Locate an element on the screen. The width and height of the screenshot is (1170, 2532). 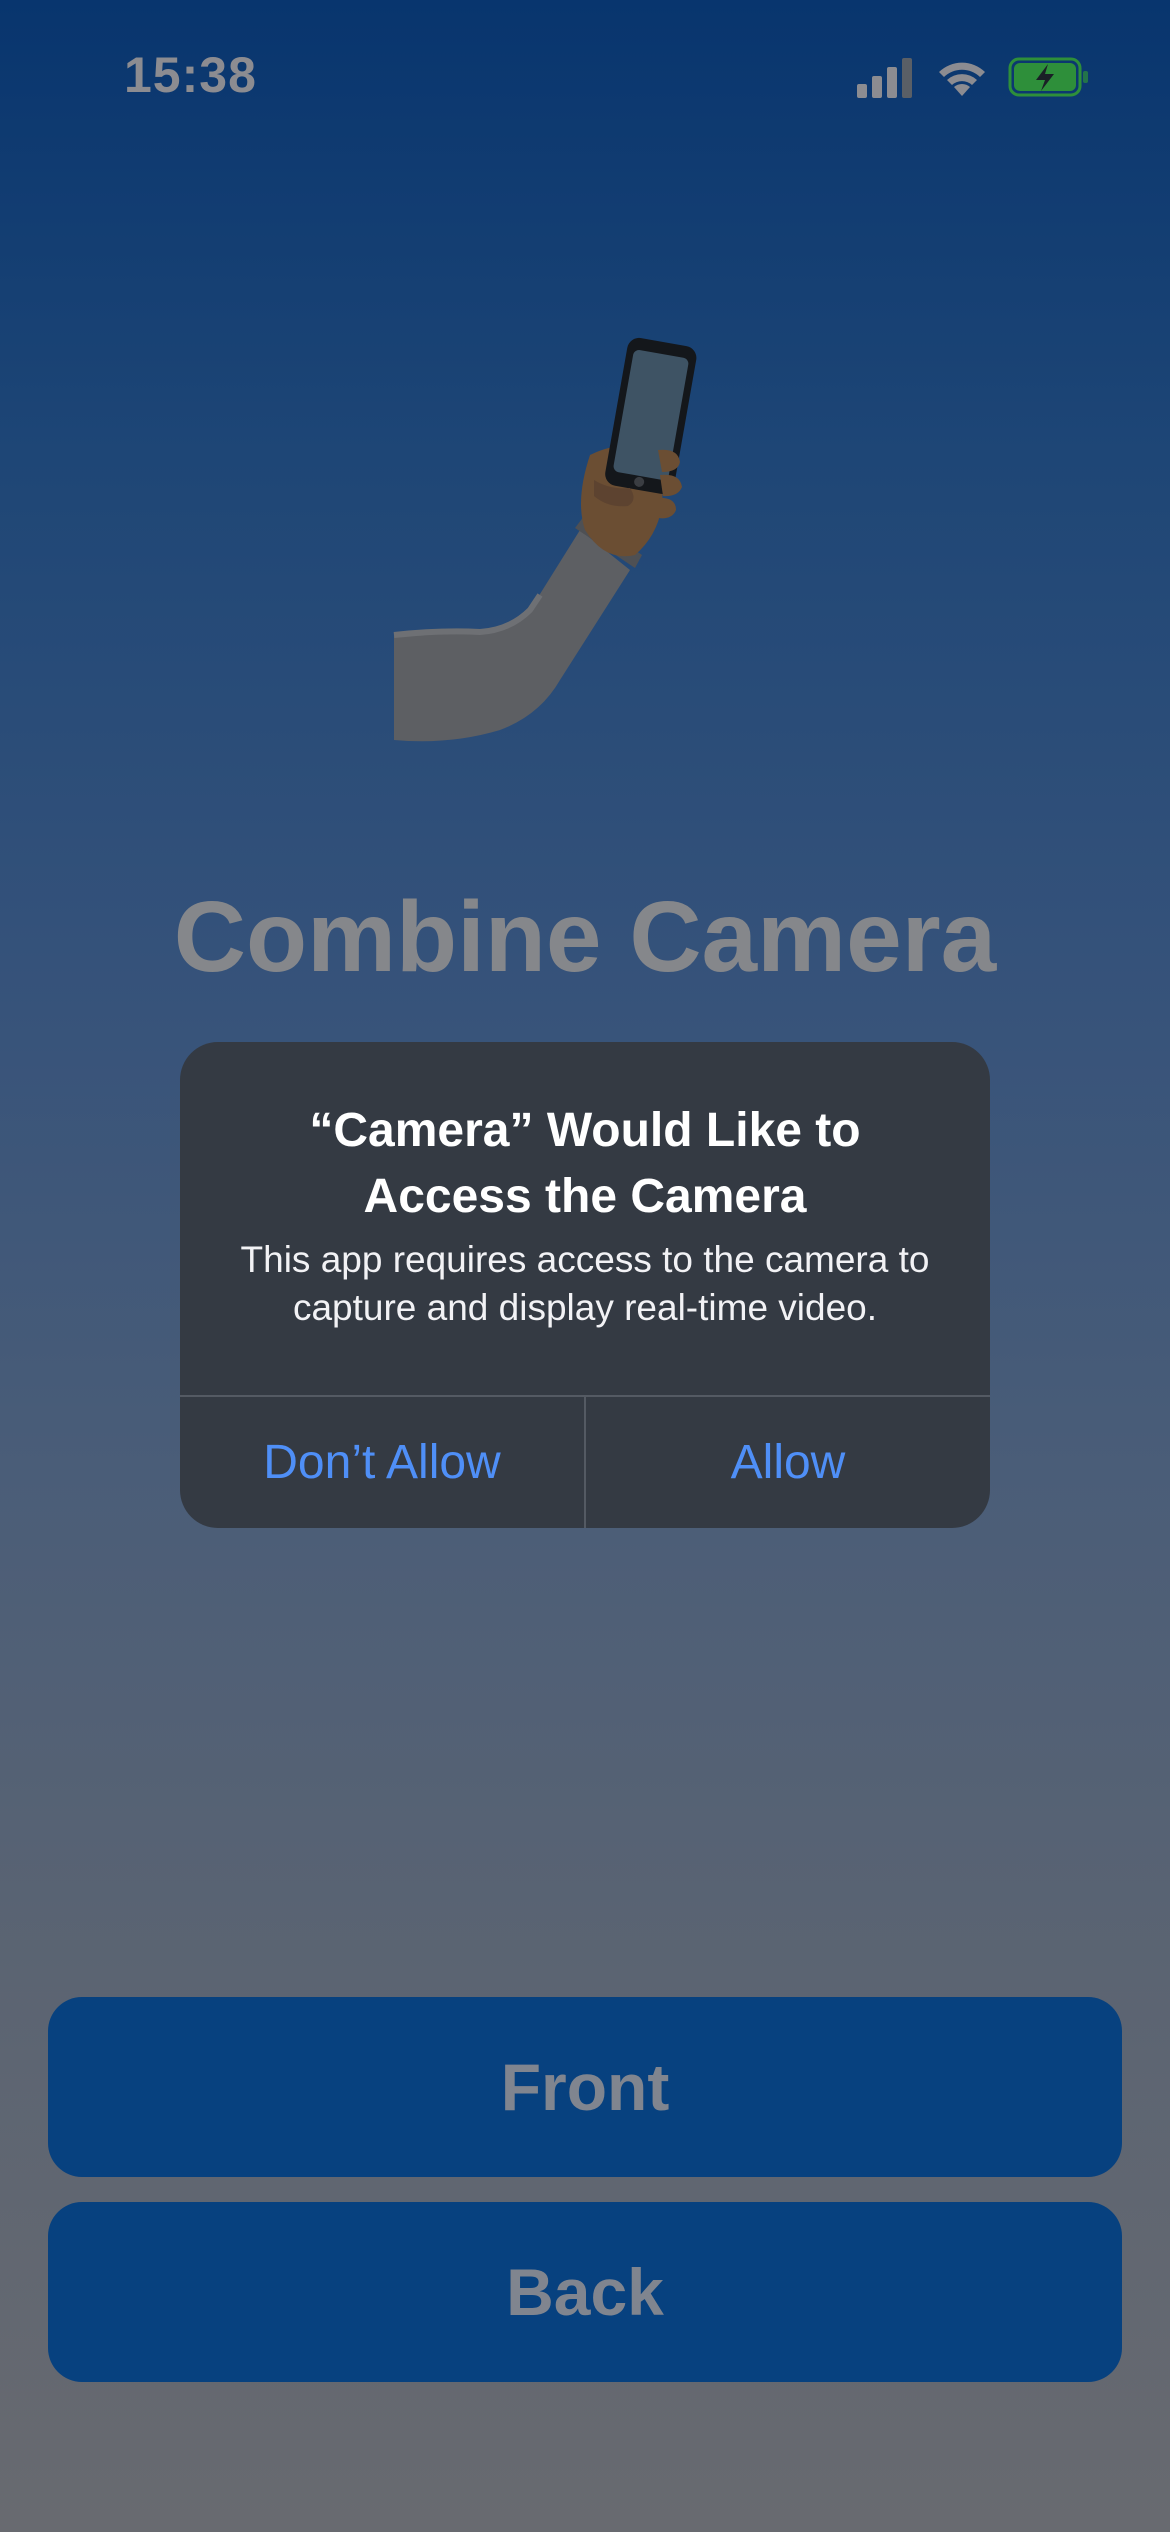
alert-title: “Camera” Would Like to Access the Camera is located at coordinates (585, 1163).